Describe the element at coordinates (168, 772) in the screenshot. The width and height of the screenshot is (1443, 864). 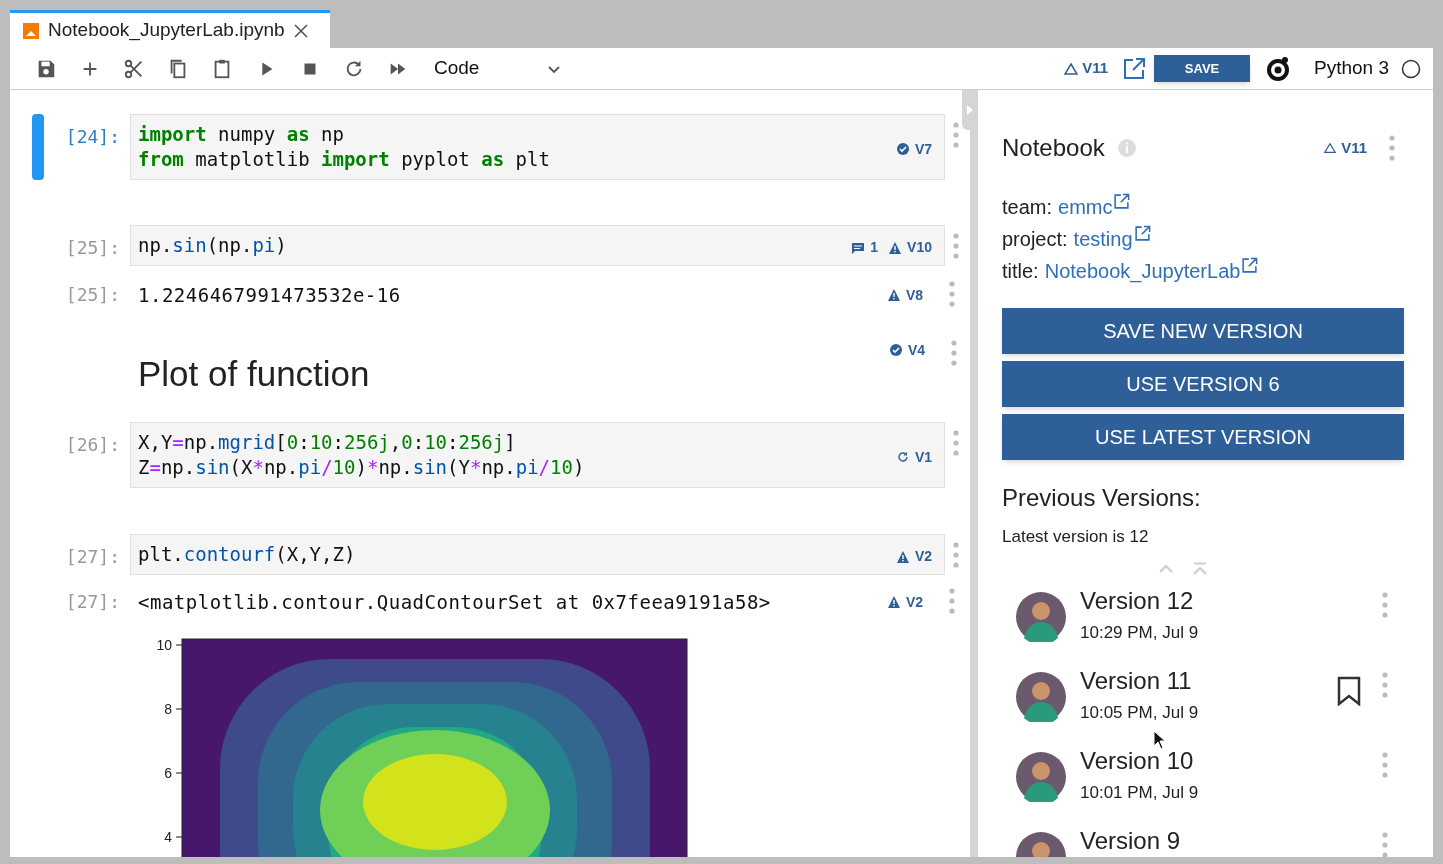
I see `tick-label: 6` at that location.